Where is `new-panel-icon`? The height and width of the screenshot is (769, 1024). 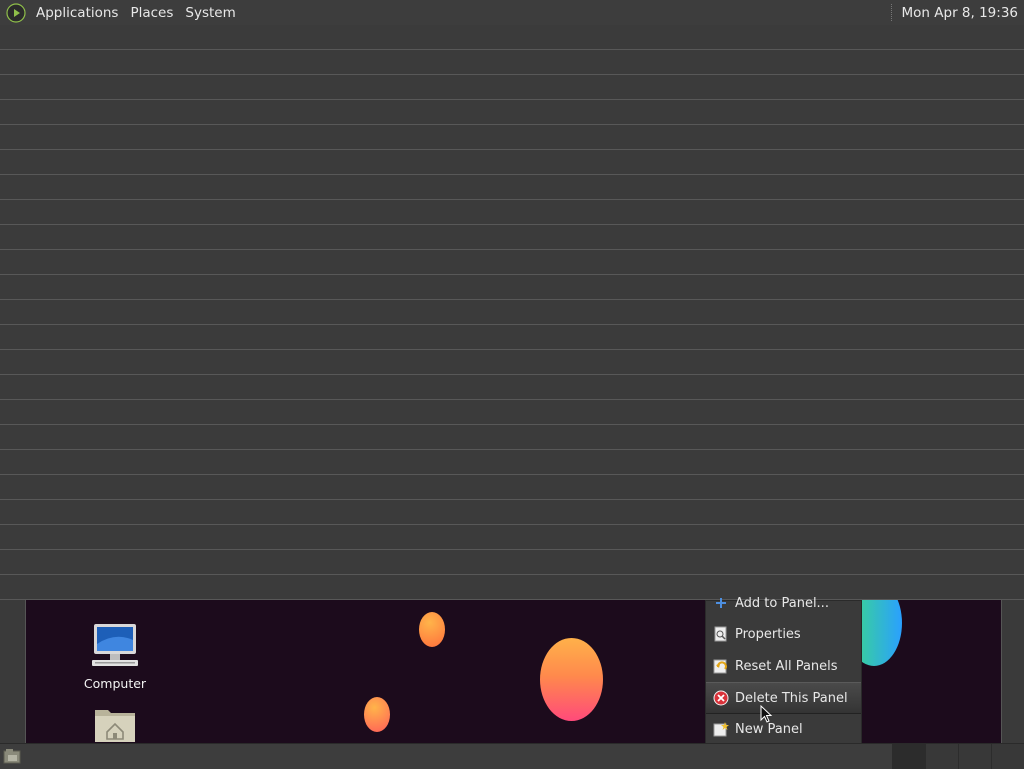 new-panel-icon is located at coordinates (721, 729).